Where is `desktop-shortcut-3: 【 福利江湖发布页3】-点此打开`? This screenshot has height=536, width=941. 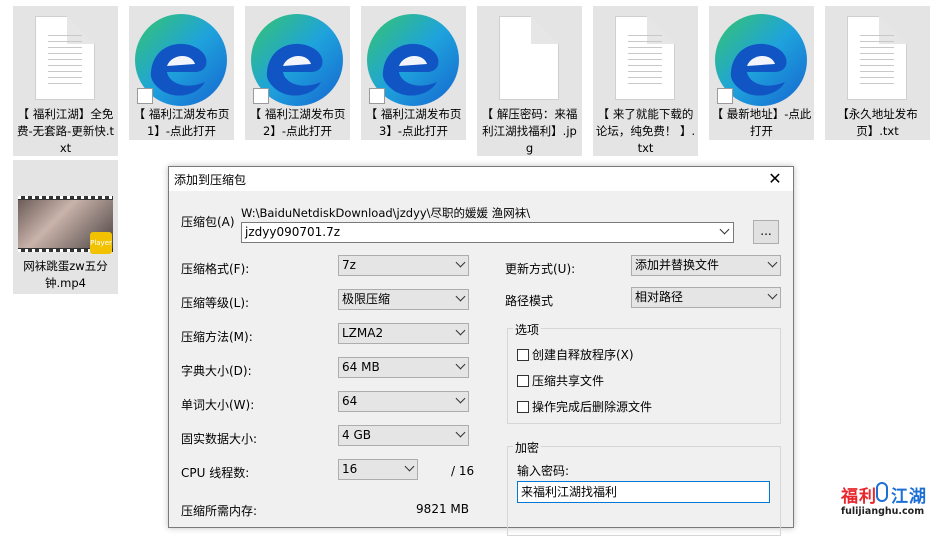
desktop-shortcut-3: 【 福利江湖发布页3】-点此打开 is located at coordinates (413, 73).